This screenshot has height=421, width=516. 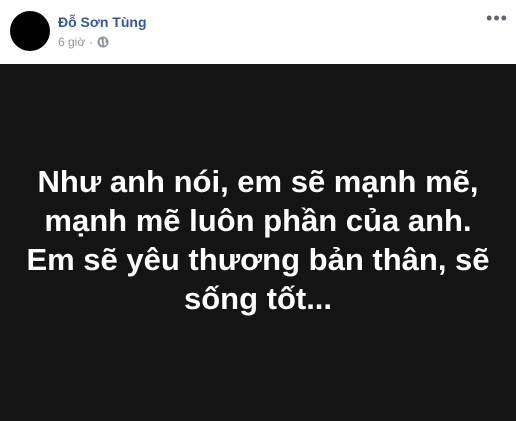 I want to click on avatar, so click(x=30, y=31).